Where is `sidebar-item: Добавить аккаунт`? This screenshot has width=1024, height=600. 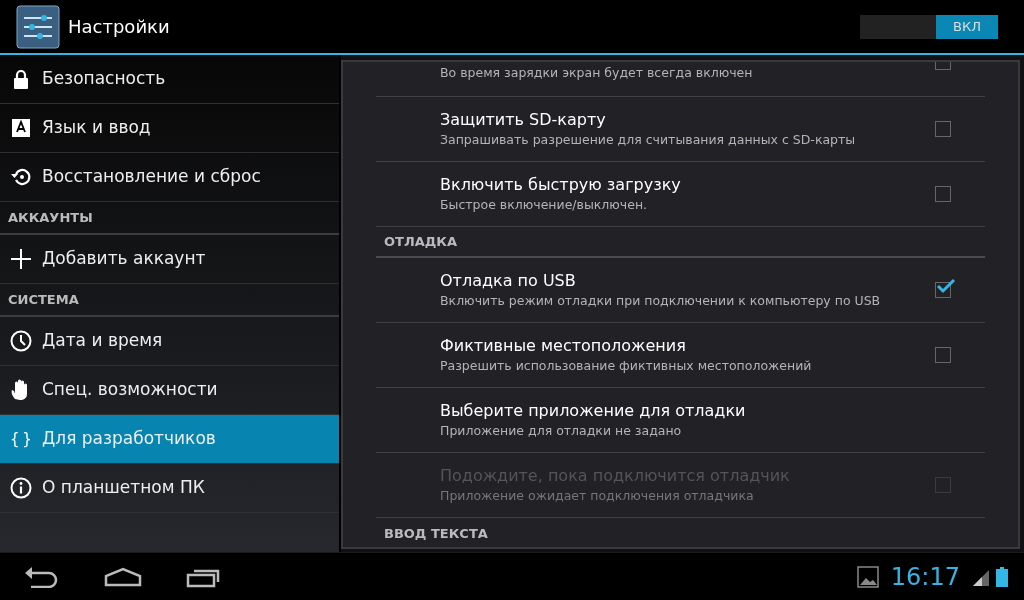 sidebar-item: Добавить аккаунт is located at coordinates (169, 259).